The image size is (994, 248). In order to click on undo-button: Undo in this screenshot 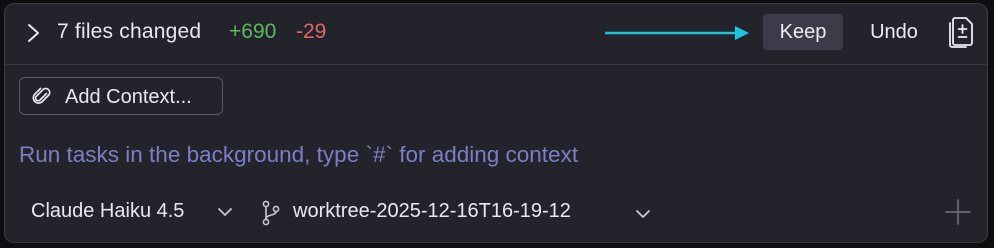, I will do `click(894, 32)`.